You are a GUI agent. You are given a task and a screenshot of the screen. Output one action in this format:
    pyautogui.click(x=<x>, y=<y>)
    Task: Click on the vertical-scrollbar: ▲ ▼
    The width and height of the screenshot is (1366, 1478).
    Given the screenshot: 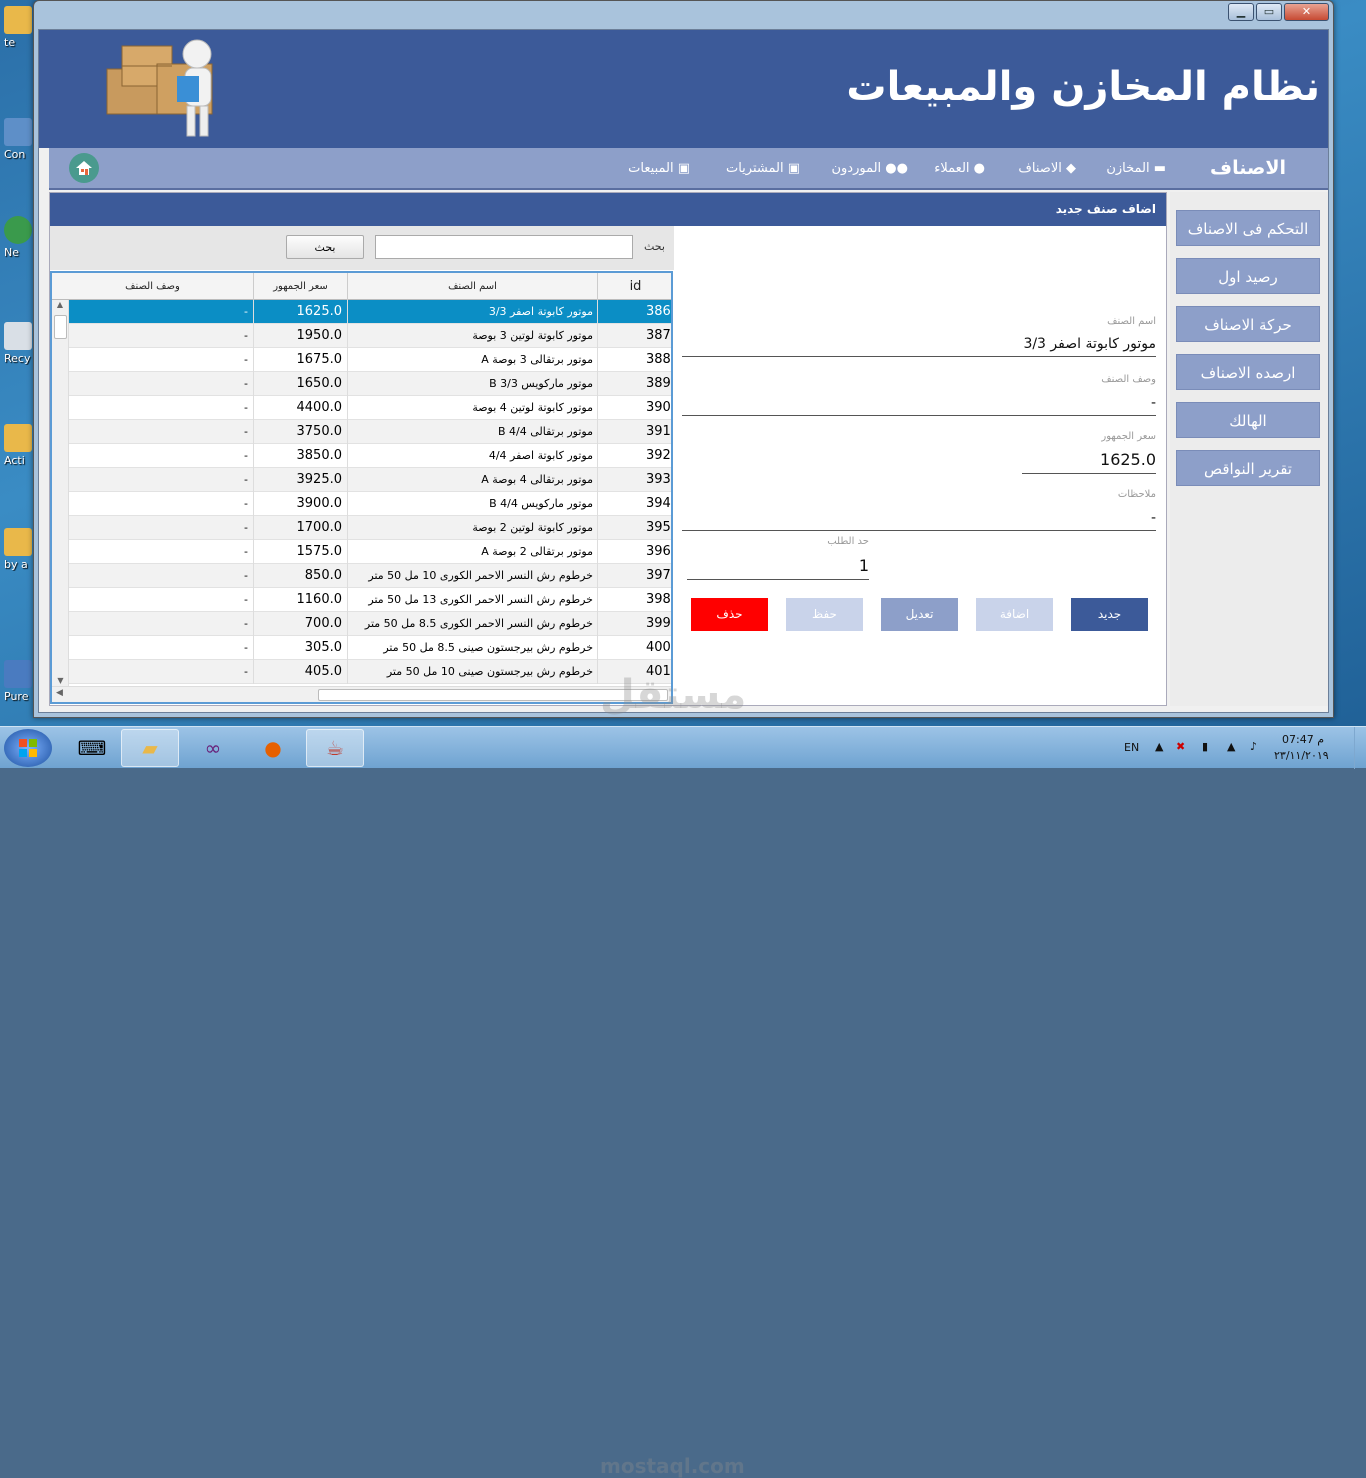 What is the action you would take?
    pyautogui.click(x=60, y=493)
    